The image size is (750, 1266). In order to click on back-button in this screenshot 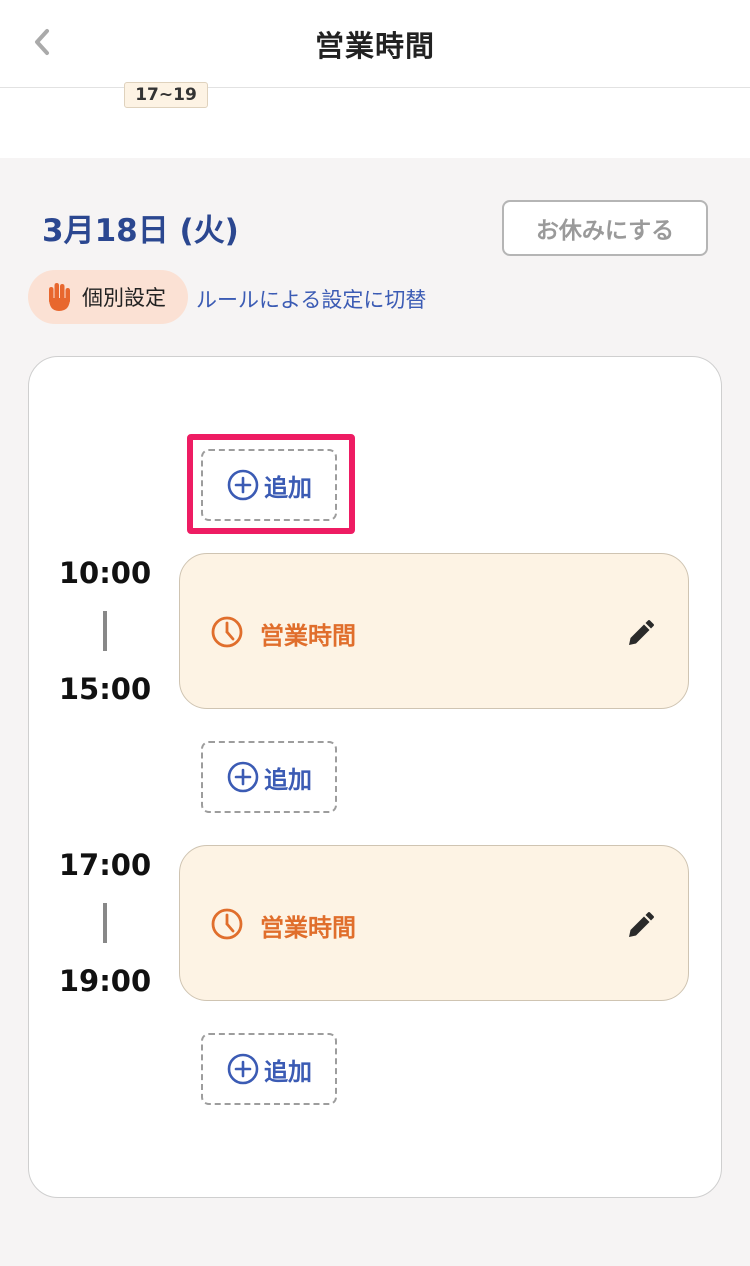, I will do `click(42, 42)`.